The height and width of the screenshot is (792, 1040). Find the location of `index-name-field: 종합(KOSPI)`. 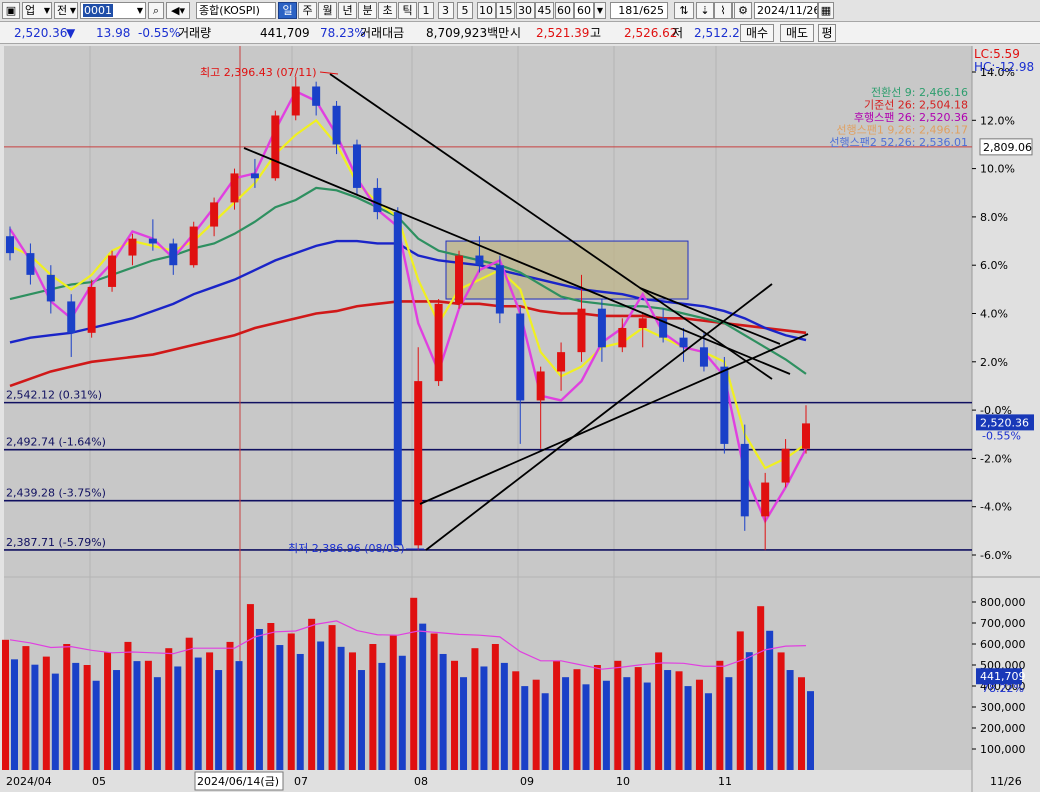

index-name-field: 종합(KOSPI) is located at coordinates (236, 10).